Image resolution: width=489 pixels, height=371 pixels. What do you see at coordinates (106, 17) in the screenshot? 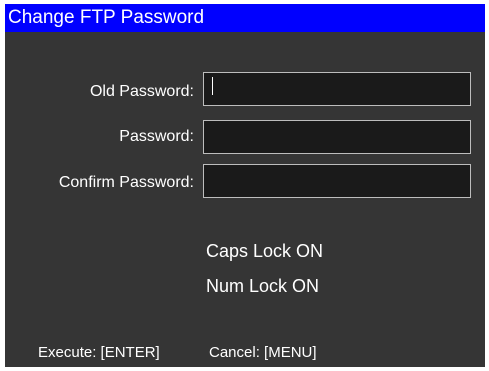
I see `dialog-title: Change FTP Password` at bounding box center [106, 17].